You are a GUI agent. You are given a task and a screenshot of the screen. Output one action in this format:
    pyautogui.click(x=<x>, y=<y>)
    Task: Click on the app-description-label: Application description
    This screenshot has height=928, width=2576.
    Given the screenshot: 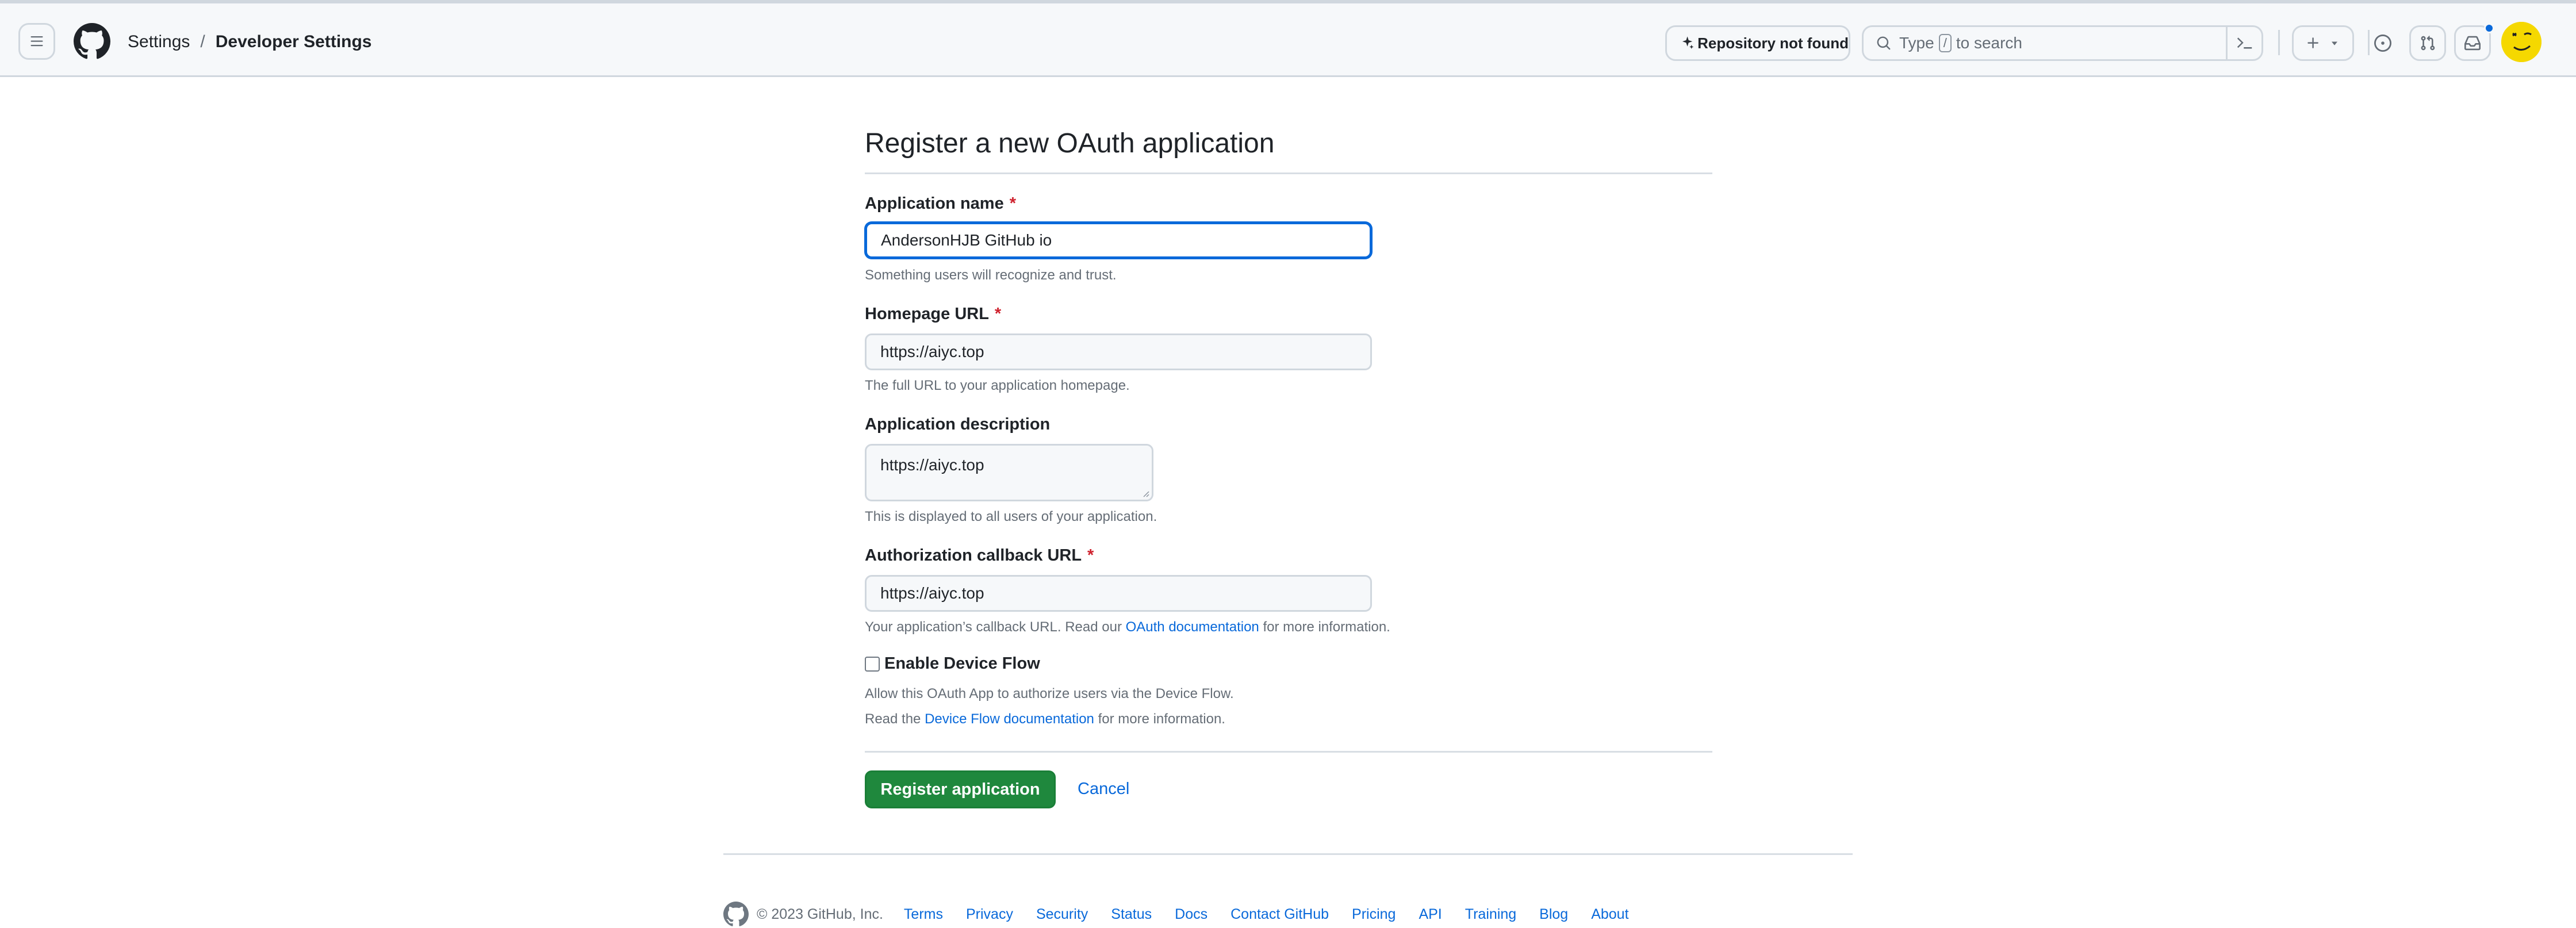 What is the action you would take?
    pyautogui.click(x=958, y=425)
    